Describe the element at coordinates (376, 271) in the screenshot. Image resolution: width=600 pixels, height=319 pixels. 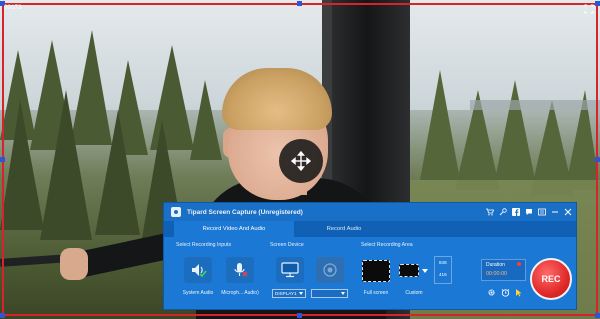
I see `full-screen-button` at that location.